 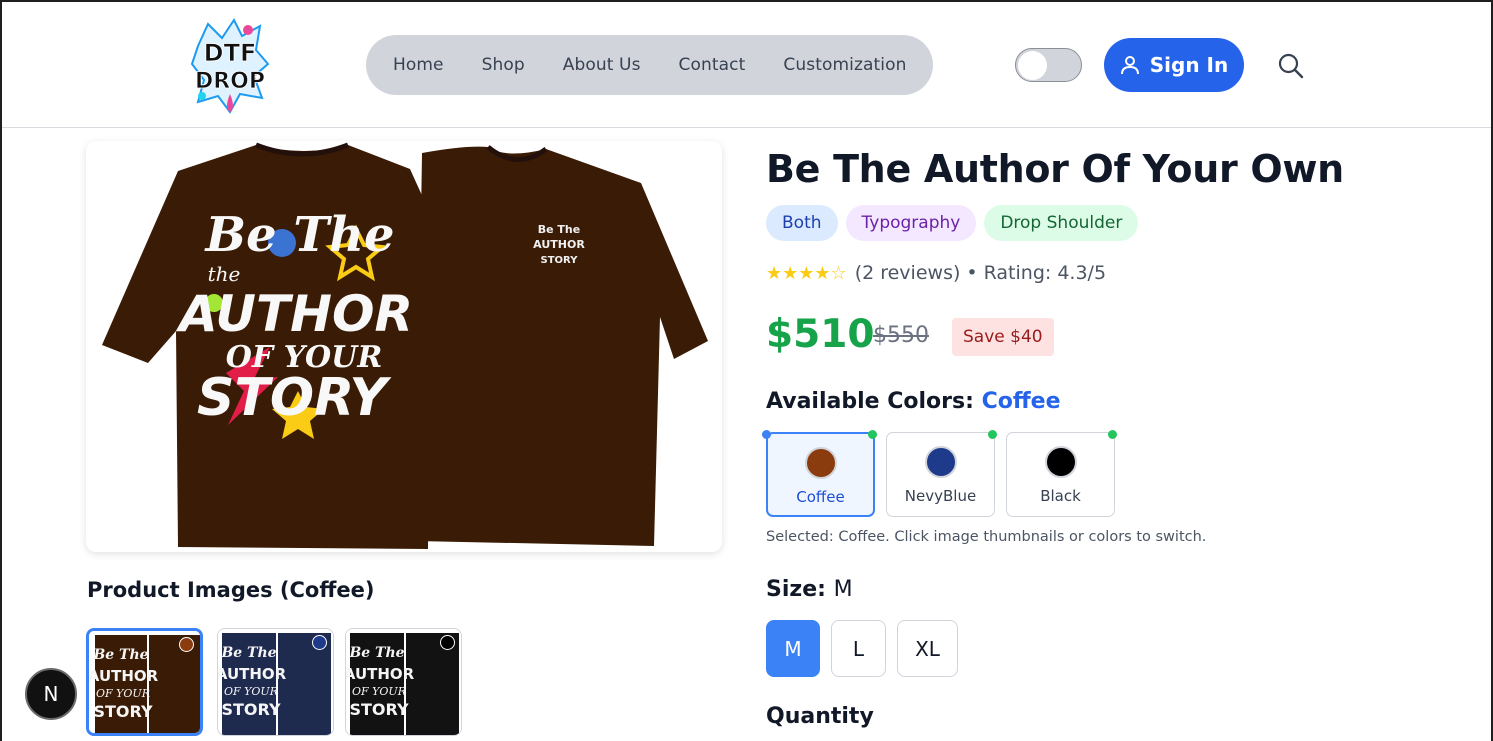 What do you see at coordinates (820, 334) in the screenshot?
I see `current-price: $510` at bounding box center [820, 334].